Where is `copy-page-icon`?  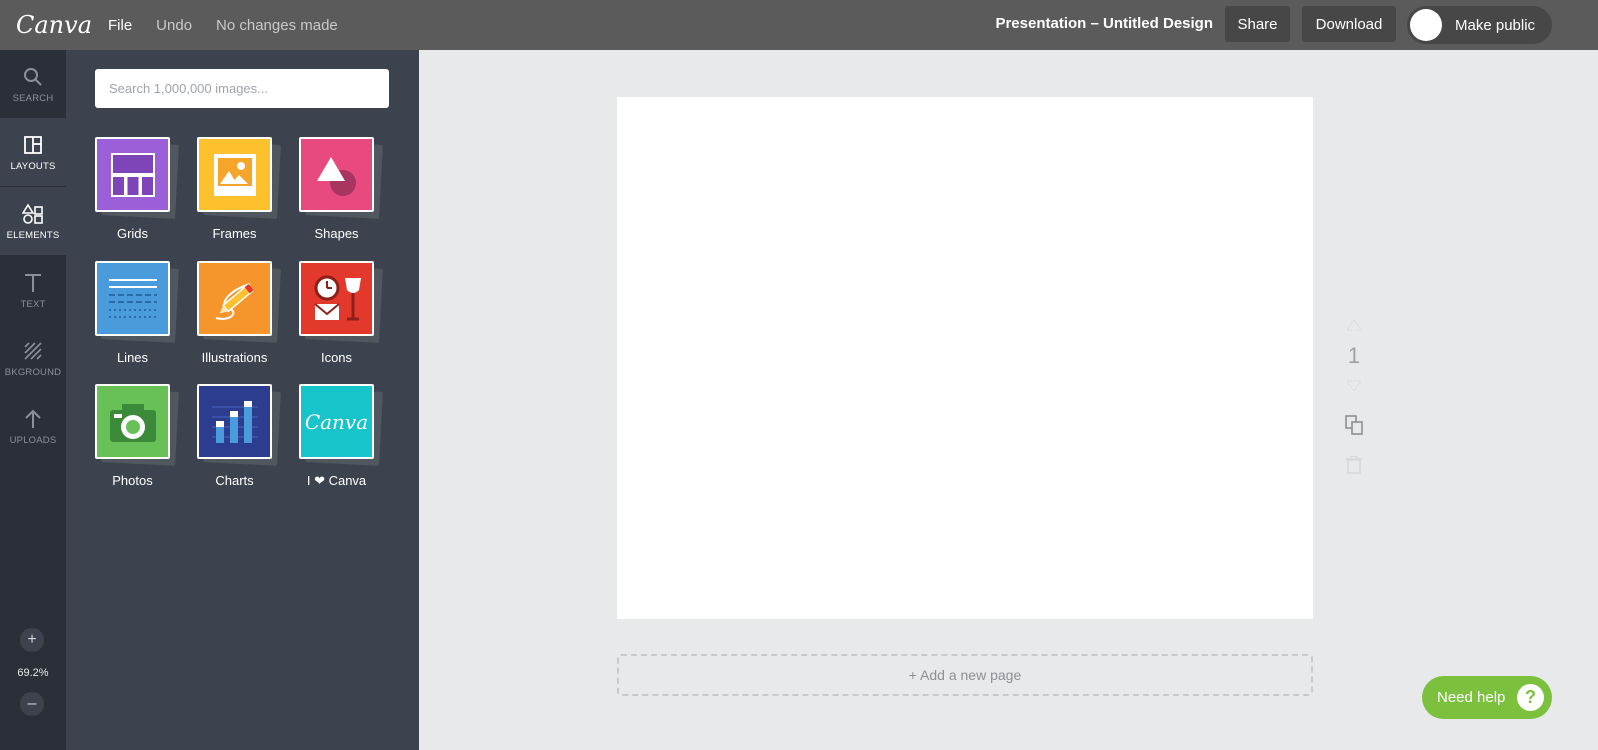 copy-page-icon is located at coordinates (1354, 427).